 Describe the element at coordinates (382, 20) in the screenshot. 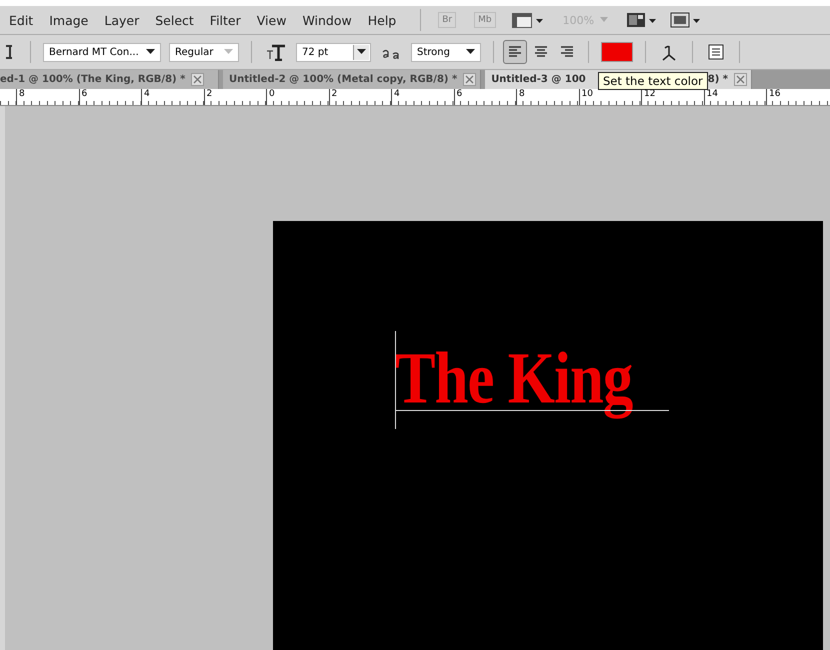

I see `menu-item: Help` at that location.